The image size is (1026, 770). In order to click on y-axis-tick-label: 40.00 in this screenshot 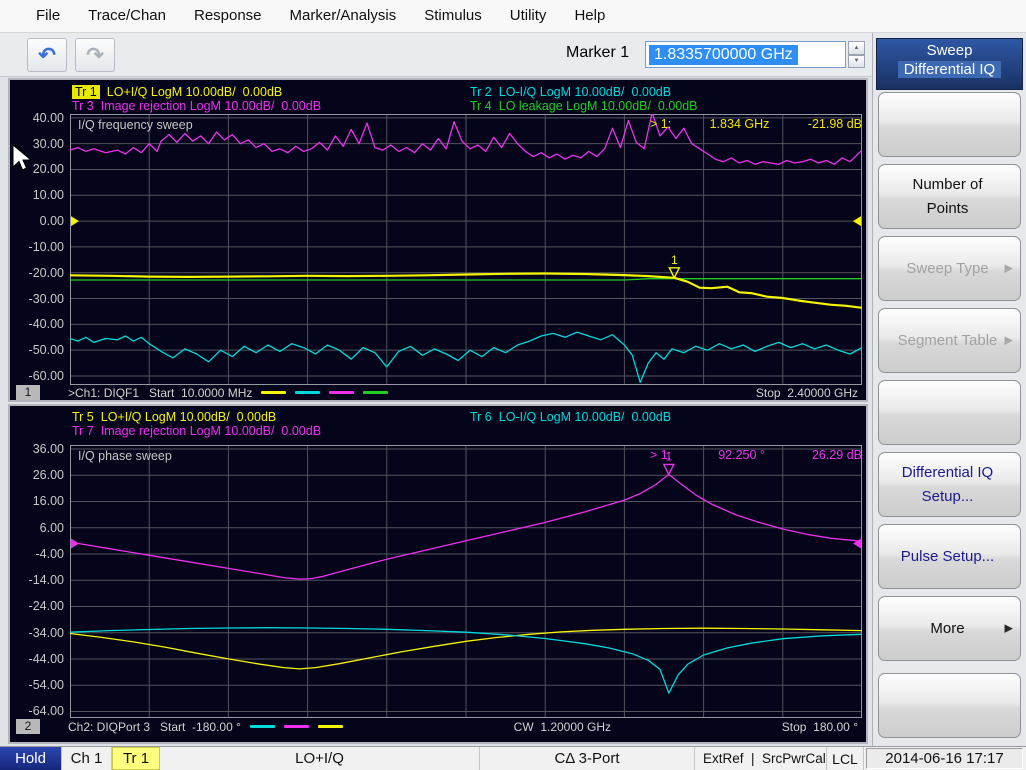, I will do `click(48, 117)`.